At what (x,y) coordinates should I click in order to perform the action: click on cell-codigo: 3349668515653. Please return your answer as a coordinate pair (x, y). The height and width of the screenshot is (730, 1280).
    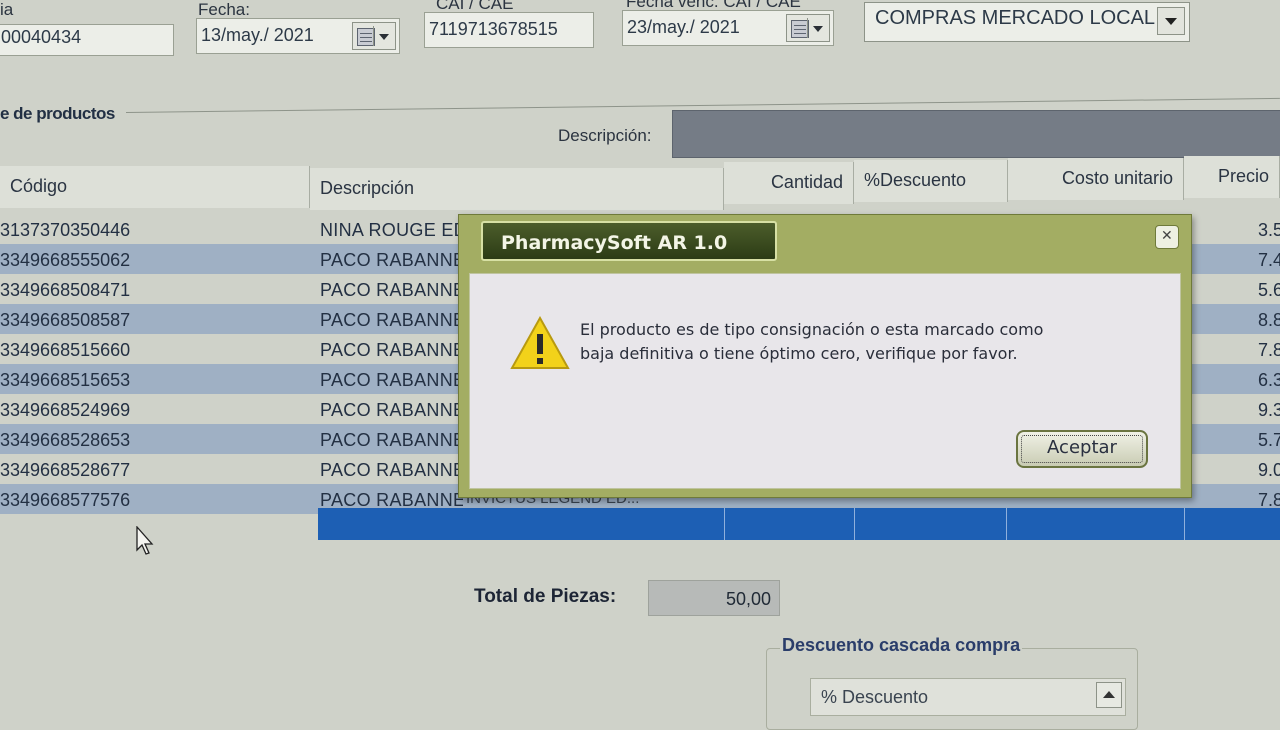
    Looking at the image, I should click on (65, 380).